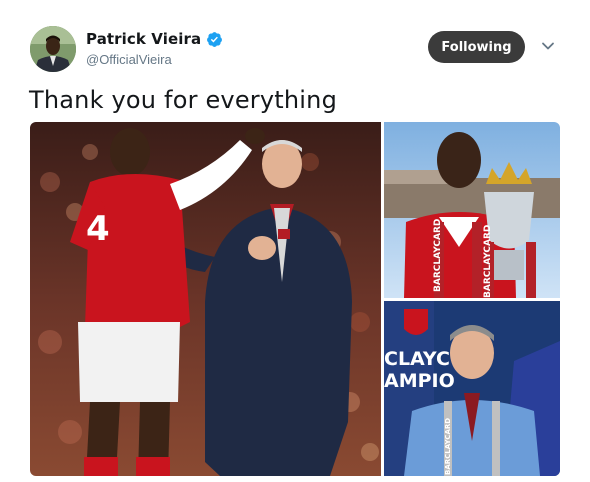  Describe the element at coordinates (548, 46) in the screenshot. I see `chevron-down-icon` at that location.